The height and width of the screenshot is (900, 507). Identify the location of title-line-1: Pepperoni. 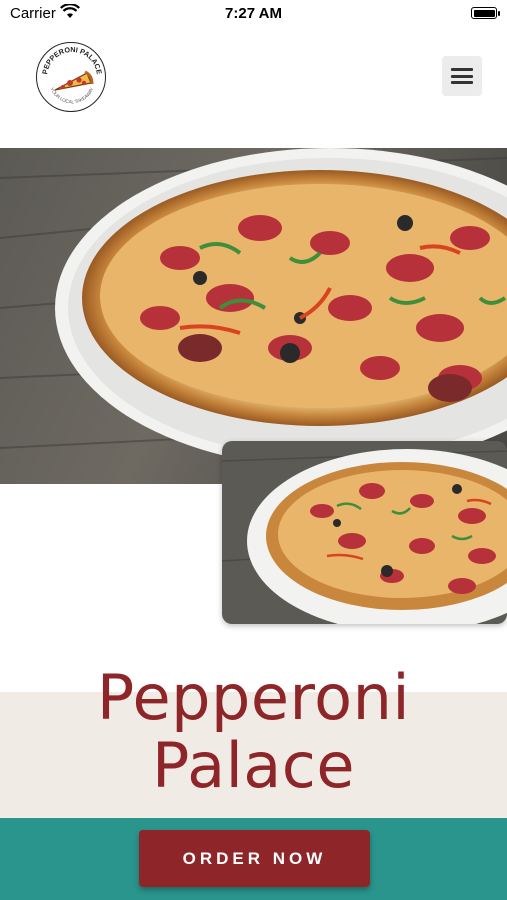
(253, 697).